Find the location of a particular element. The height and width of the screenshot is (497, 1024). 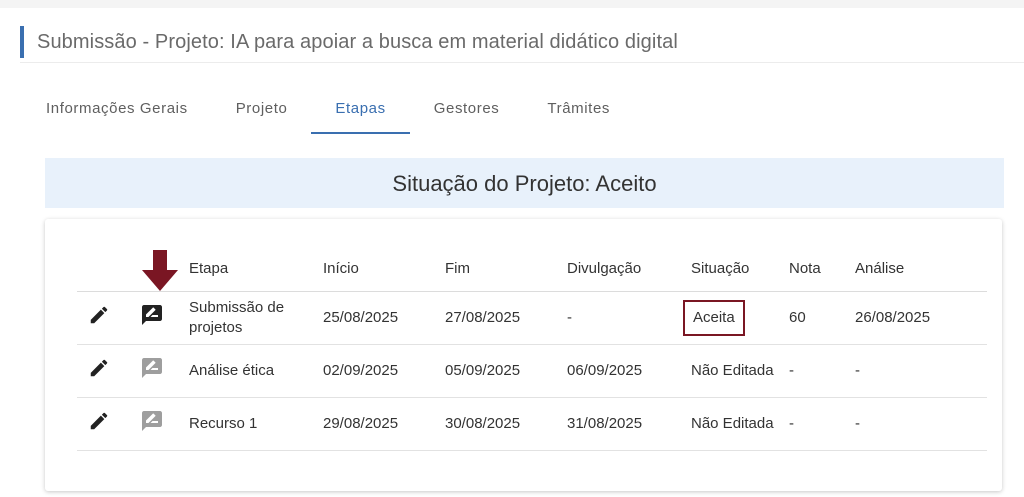

header-inicio: Início is located at coordinates (378, 268).